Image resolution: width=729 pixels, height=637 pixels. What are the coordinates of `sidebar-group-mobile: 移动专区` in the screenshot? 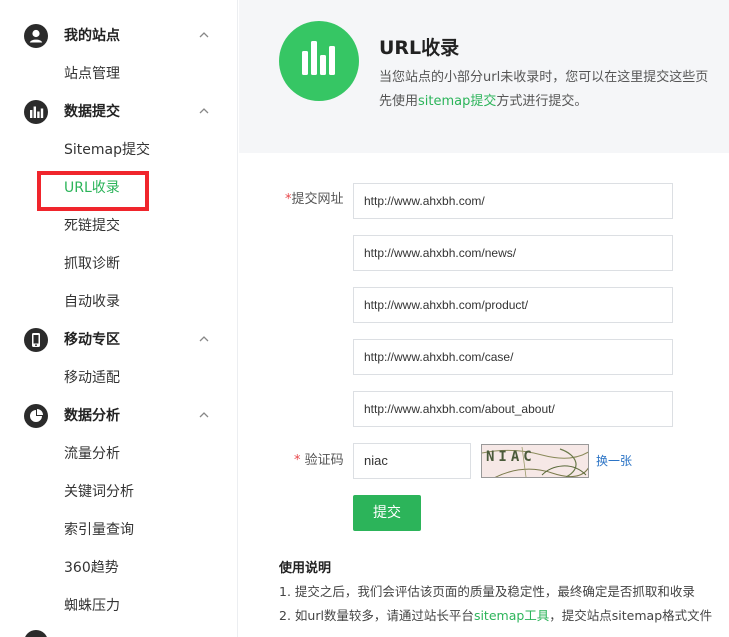 It's located at (119, 340).